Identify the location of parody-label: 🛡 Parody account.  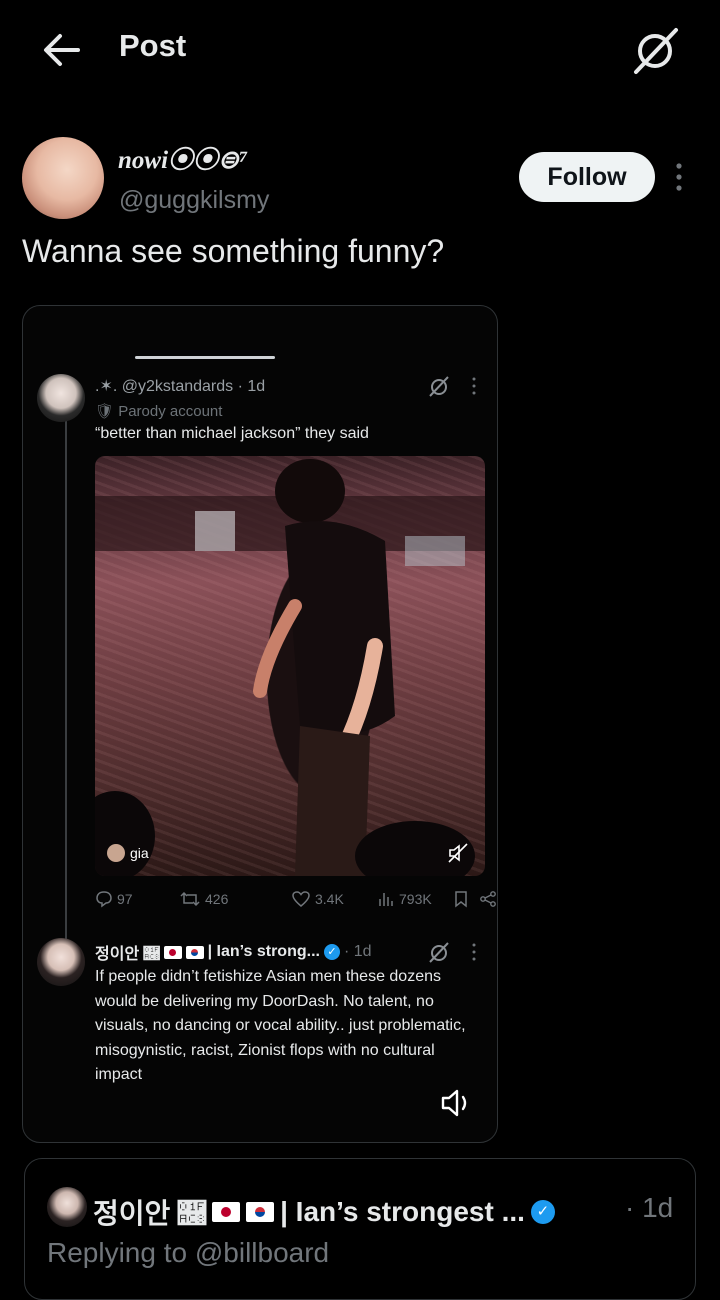
(159, 411).